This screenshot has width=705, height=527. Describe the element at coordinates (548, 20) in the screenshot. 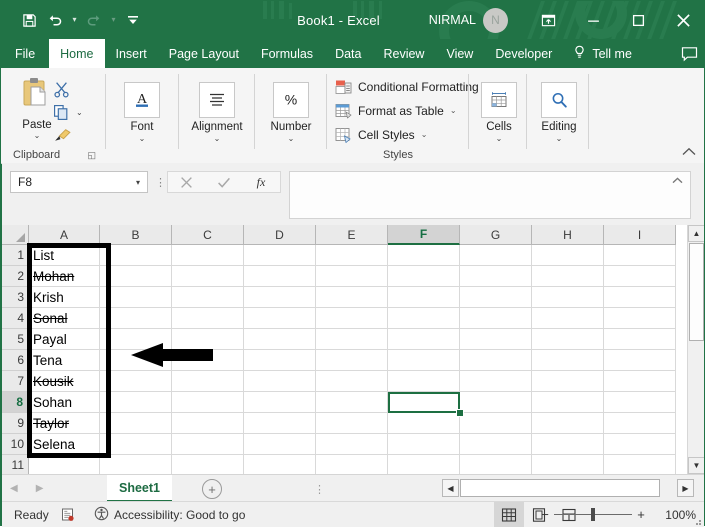

I see `ribbon-display-options-icon` at that location.